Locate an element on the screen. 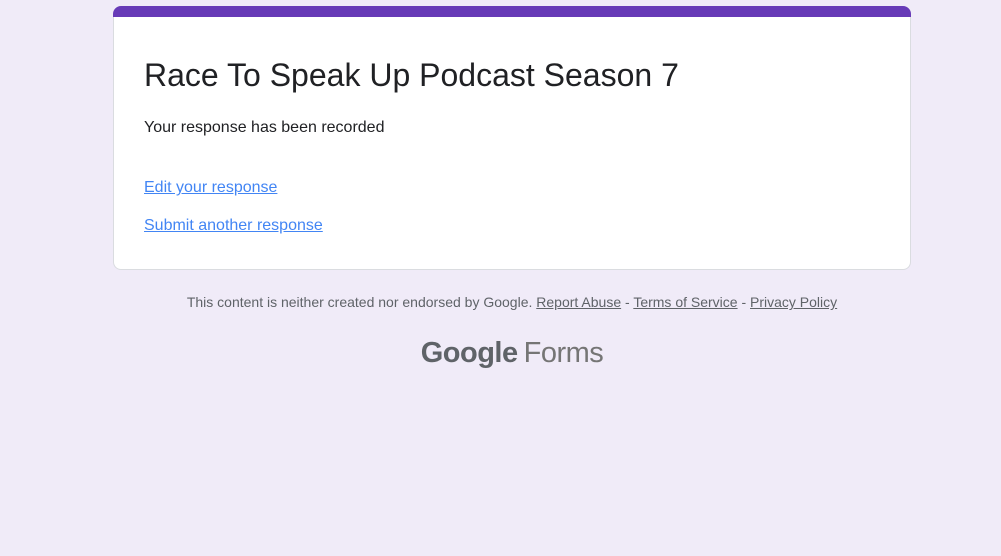 The image size is (1001, 556). google-forms-logo: Google Forms is located at coordinates (512, 353).